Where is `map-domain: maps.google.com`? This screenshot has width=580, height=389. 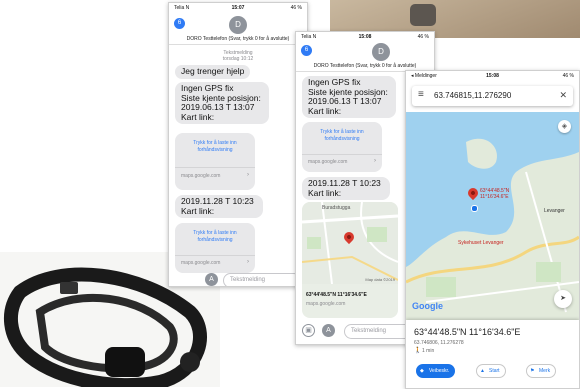 map-domain: maps.google.com is located at coordinates (326, 304).